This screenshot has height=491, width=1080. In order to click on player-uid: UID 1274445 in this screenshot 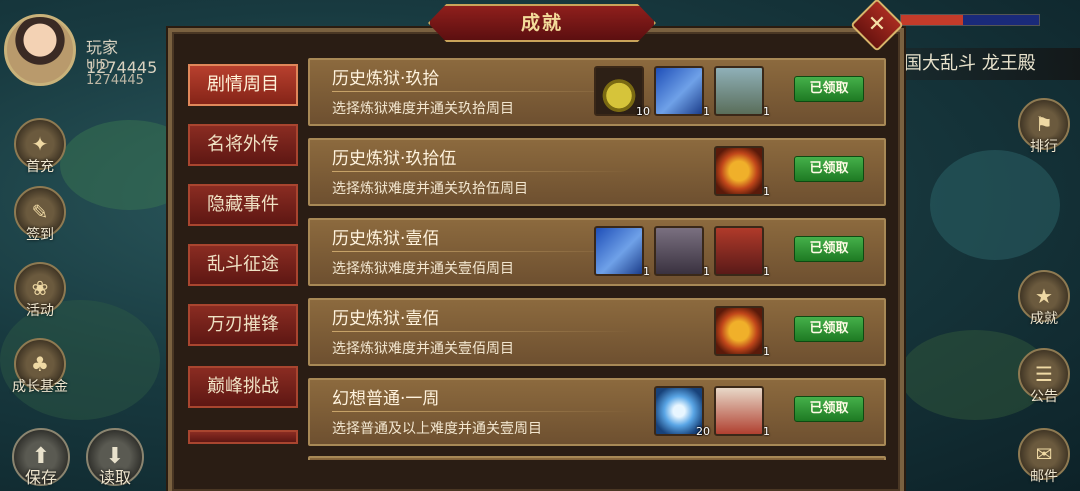, I will do `click(115, 73)`.